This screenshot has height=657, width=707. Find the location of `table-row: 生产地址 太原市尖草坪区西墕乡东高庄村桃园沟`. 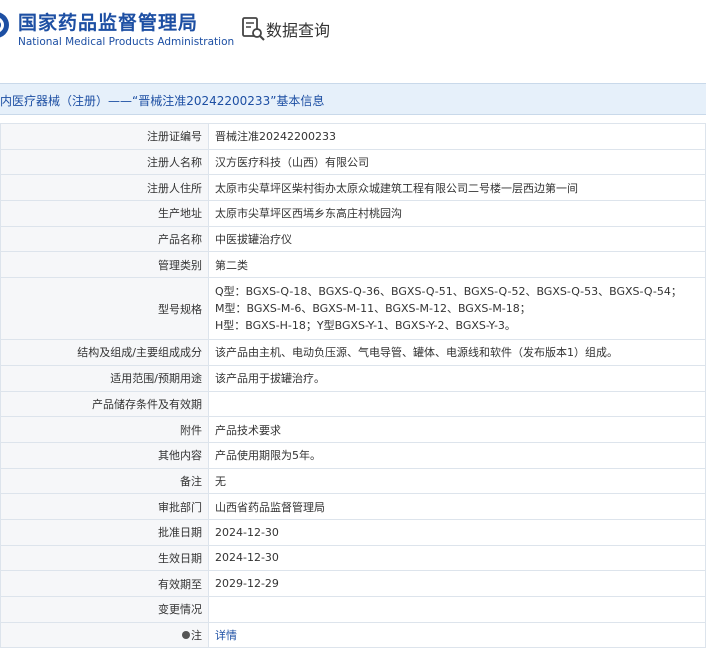

table-row: 生产地址 太原市尖草坪区西墕乡东高庄村桃园沟 is located at coordinates (353, 213).